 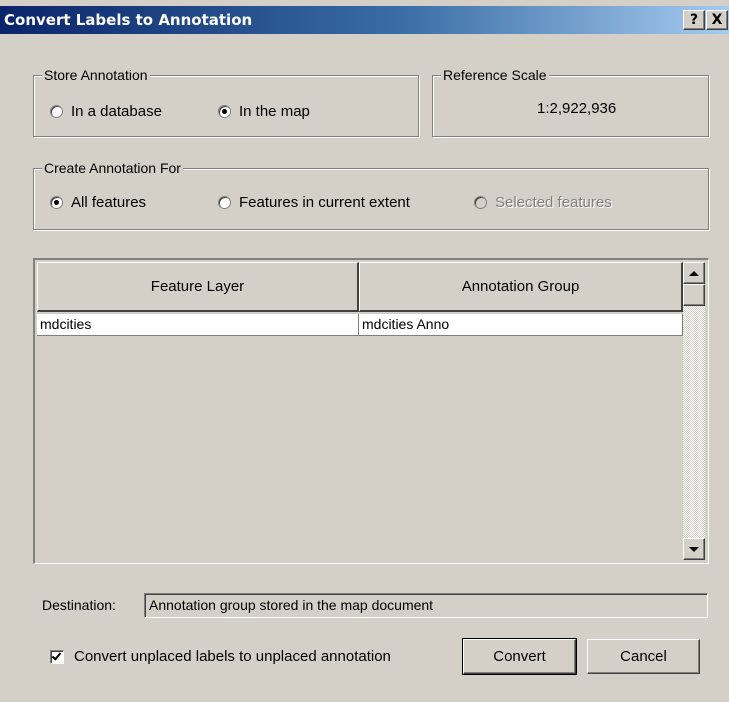 I want to click on scroll-thumb, so click(x=694, y=295).